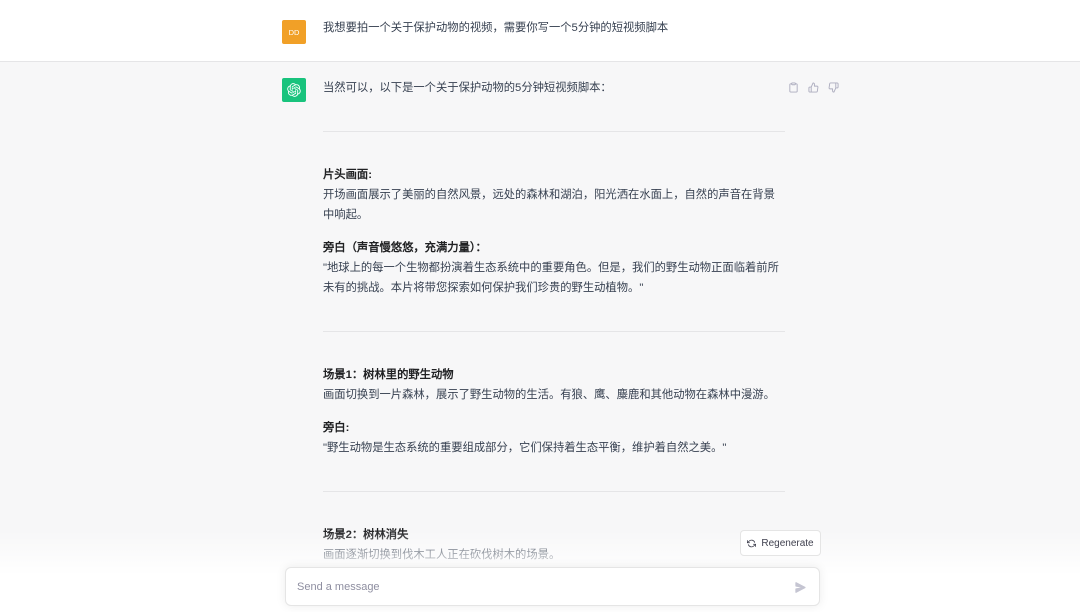 The width and height of the screenshot is (1080, 612). I want to click on item-heading: 场景2：树林消失, so click(366, 535).